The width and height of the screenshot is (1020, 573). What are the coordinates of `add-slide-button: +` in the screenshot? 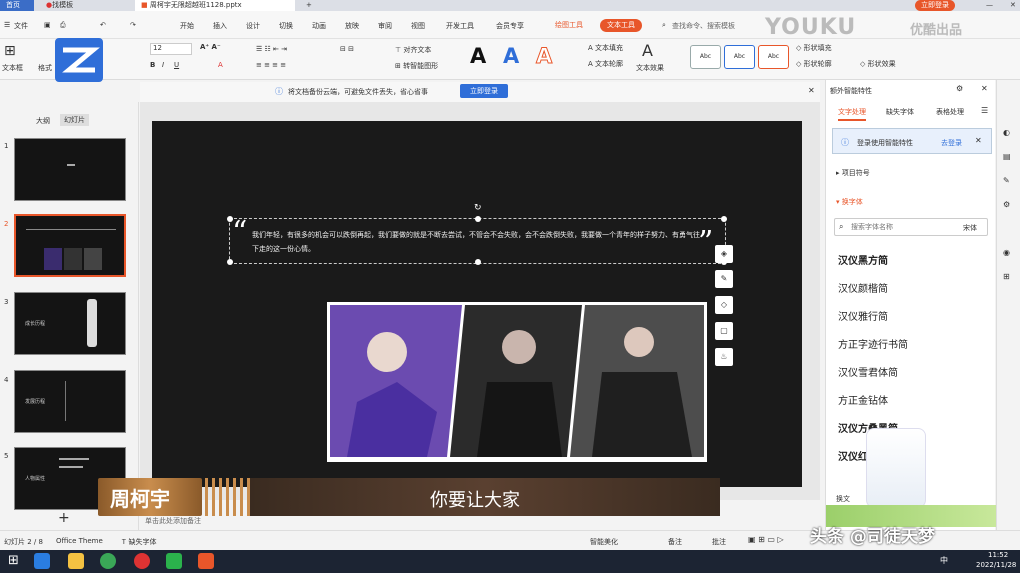 It's located at (64, 518).